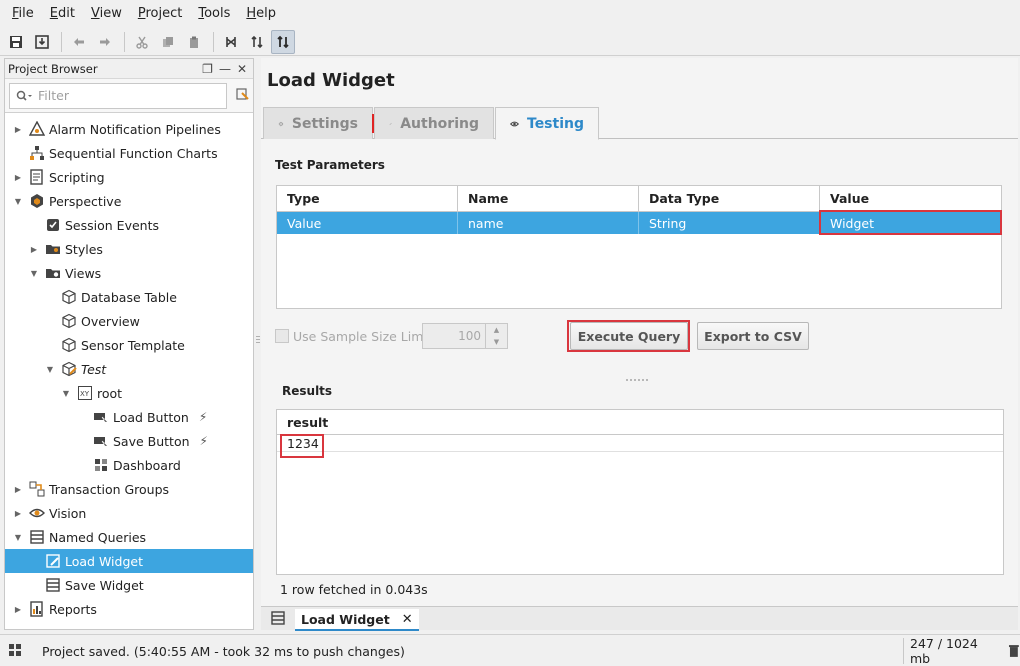 The image size is (1020, 666). I want to click on memory-indicator: 247 / 1024 mb, so click(961, 651).